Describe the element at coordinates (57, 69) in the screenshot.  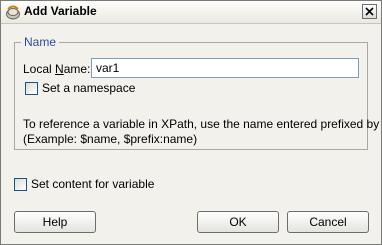
I see `local-name-label: Local Name:` at that location.